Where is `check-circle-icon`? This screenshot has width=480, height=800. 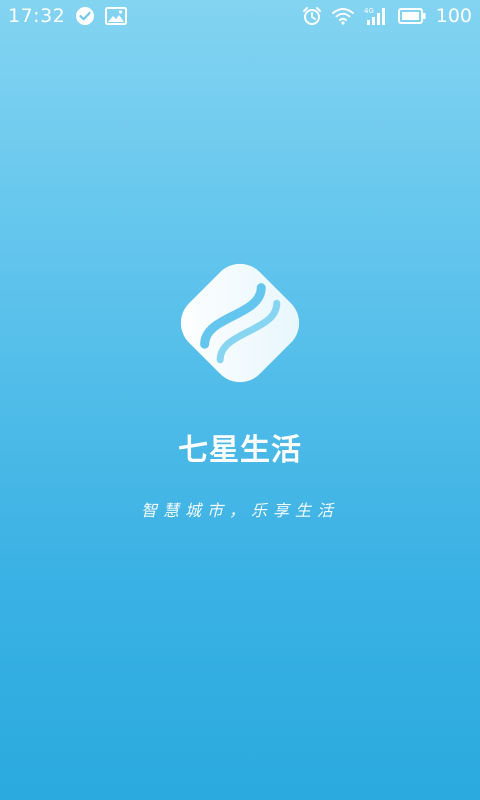
check-circle-icon is located at coordinates (85, 16).